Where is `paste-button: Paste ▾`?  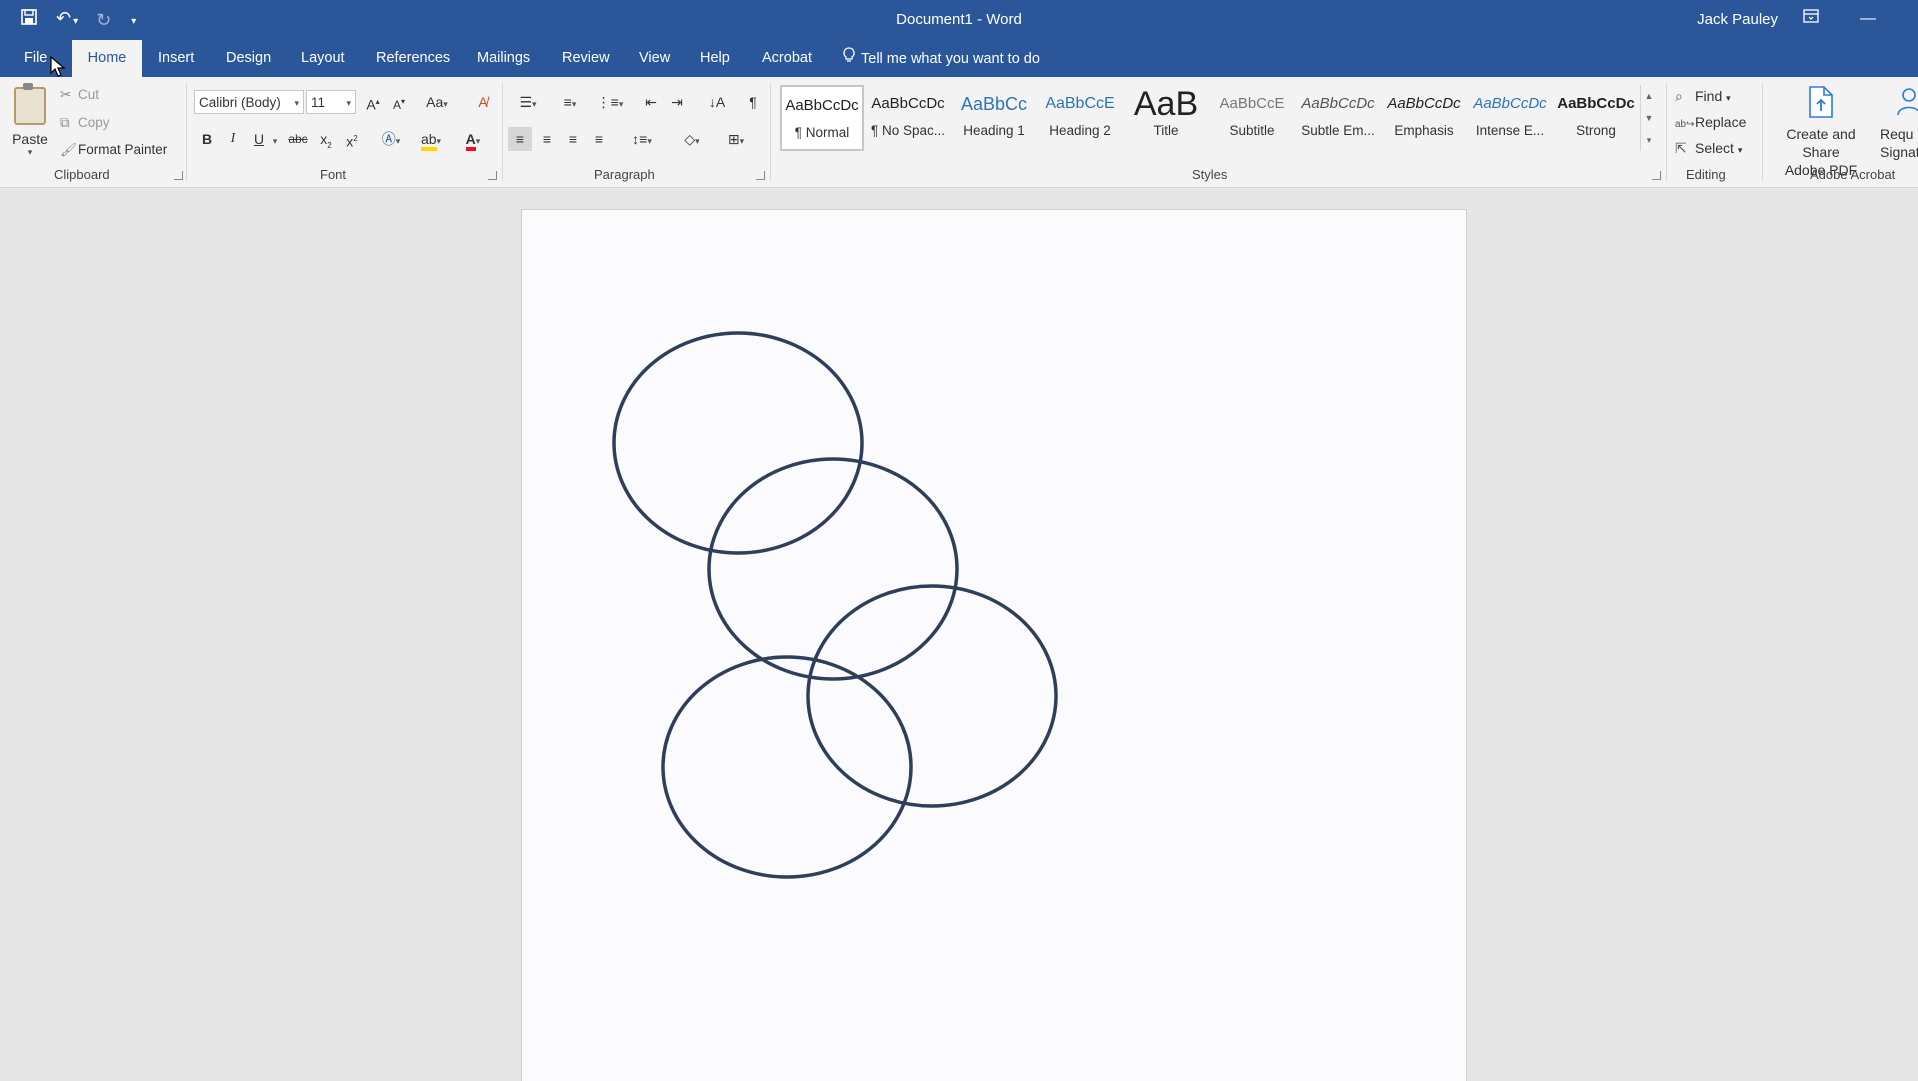
paste-button: Paste ▾ is located at coordinates (30, 124).